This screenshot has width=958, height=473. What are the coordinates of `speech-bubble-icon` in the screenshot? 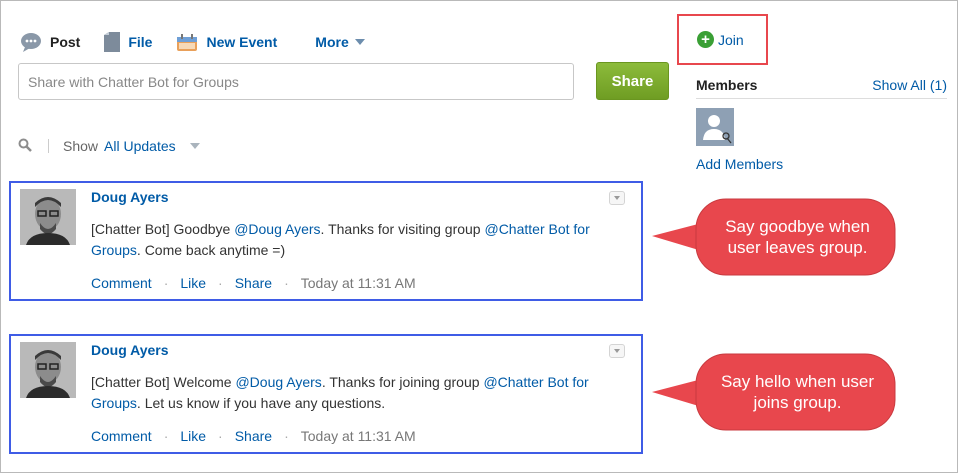 It's located at (31, 42).